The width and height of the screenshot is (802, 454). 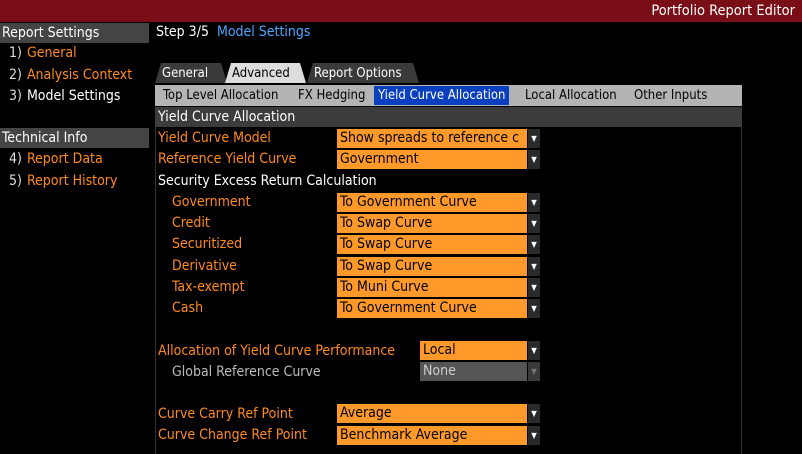 I want to click on tab-report-options: Report Options, so click(x=363, y=73).